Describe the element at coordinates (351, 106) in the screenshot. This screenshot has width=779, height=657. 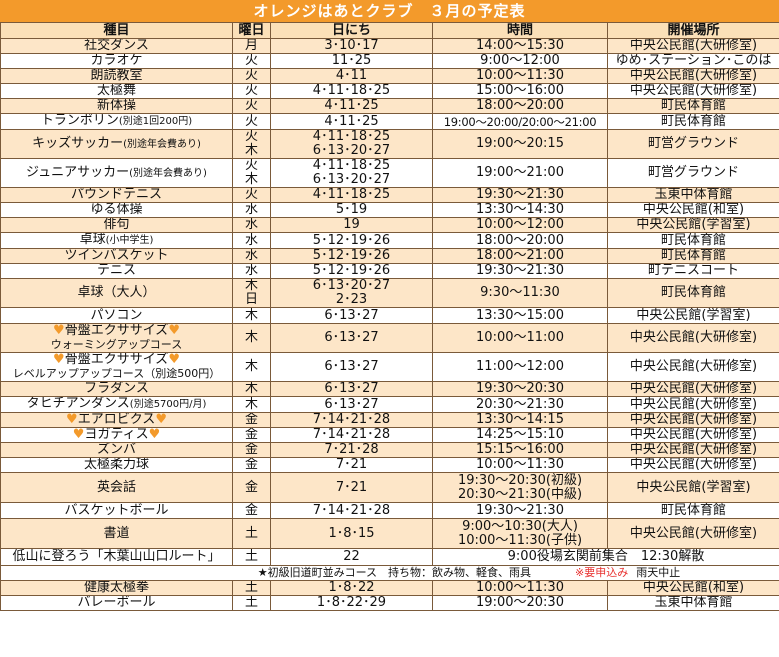
I see `cell-dates: 4･11･25` at that location.